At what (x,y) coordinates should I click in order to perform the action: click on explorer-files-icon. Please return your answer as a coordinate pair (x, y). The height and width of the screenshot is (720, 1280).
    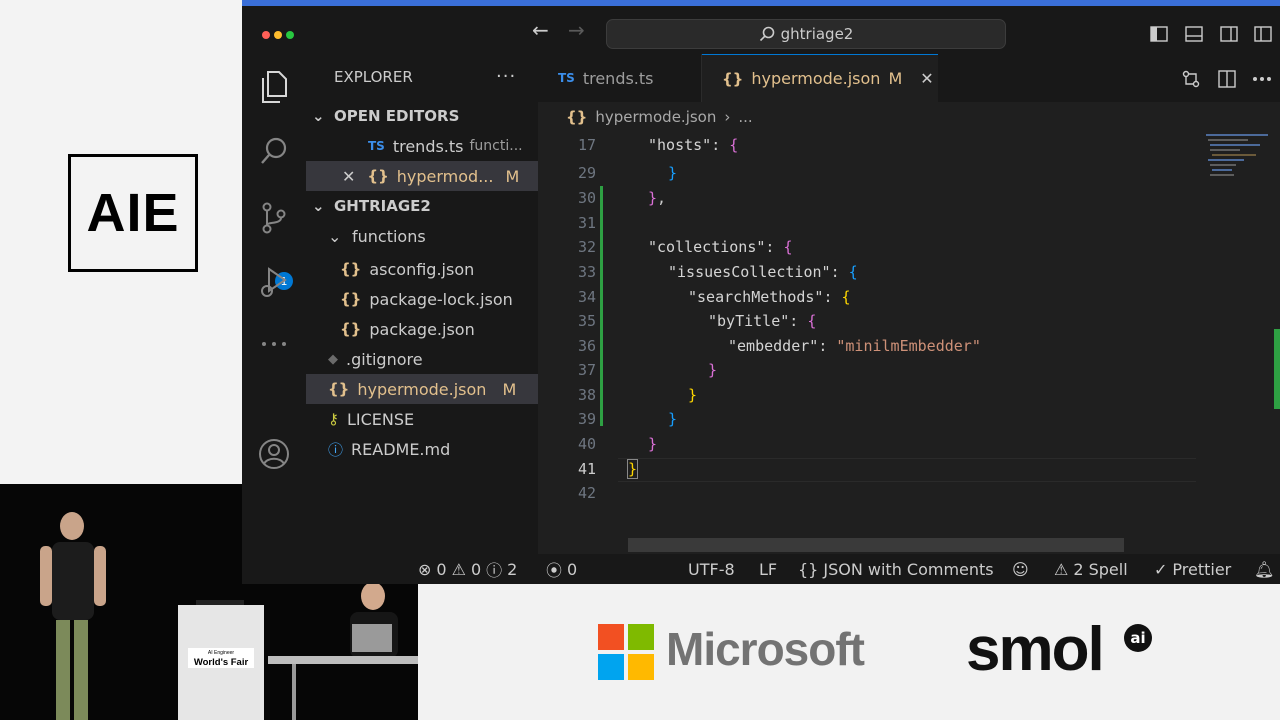
    Looking at the image, I should click on (274, 87).